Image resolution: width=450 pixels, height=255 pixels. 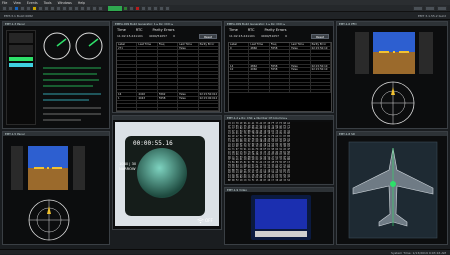 I want to click on video-panel-center: 00:00:55.16 1080 | 30 NARROW OFF, so click(x=167, y=172).